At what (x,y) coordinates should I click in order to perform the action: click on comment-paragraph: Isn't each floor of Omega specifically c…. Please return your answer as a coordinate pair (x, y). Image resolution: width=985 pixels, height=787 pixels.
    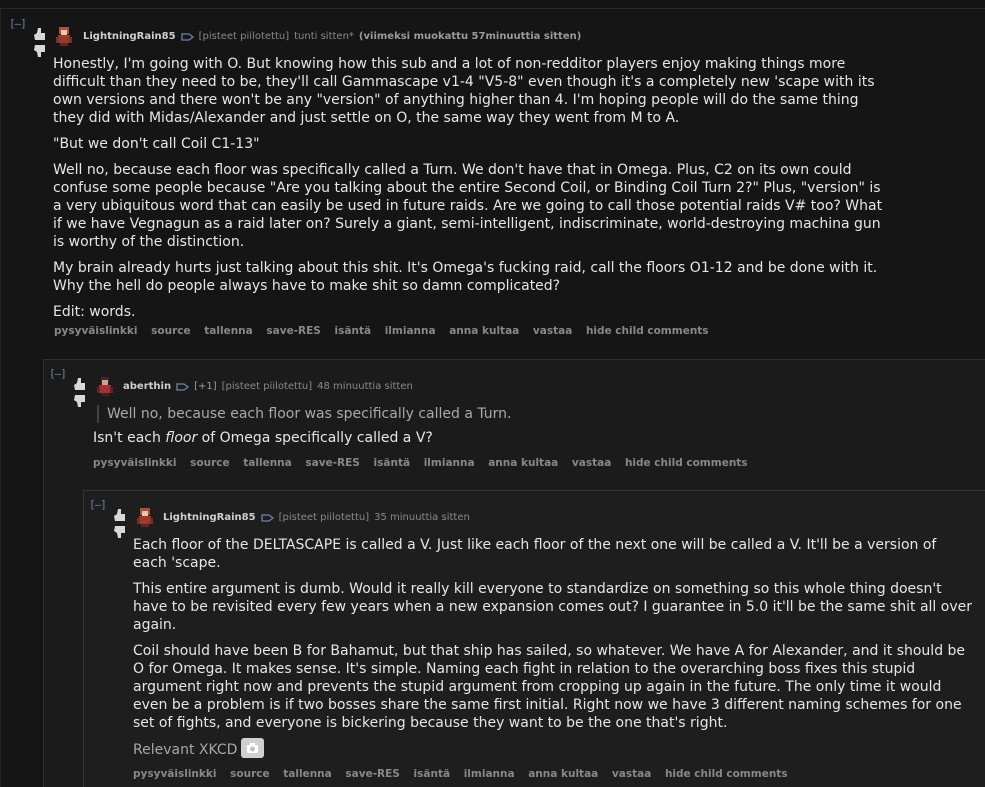
    Looking at the image, I should click on (263, 438).